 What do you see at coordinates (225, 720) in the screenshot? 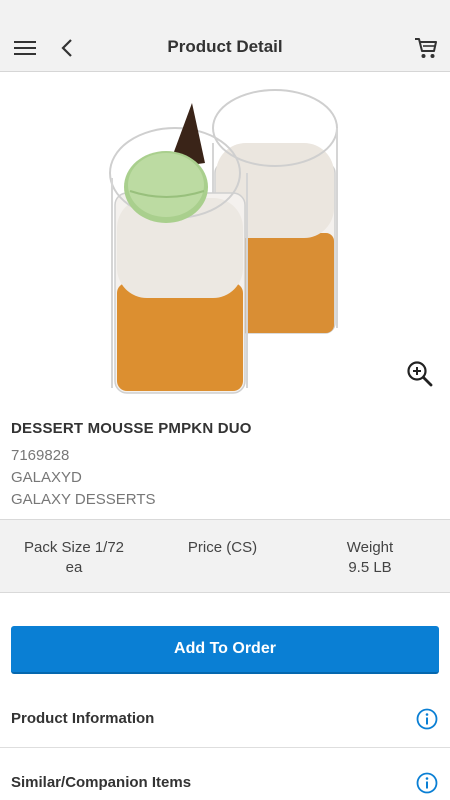
I see `product-information-row: Product Information` at bounding box center [225, 720].